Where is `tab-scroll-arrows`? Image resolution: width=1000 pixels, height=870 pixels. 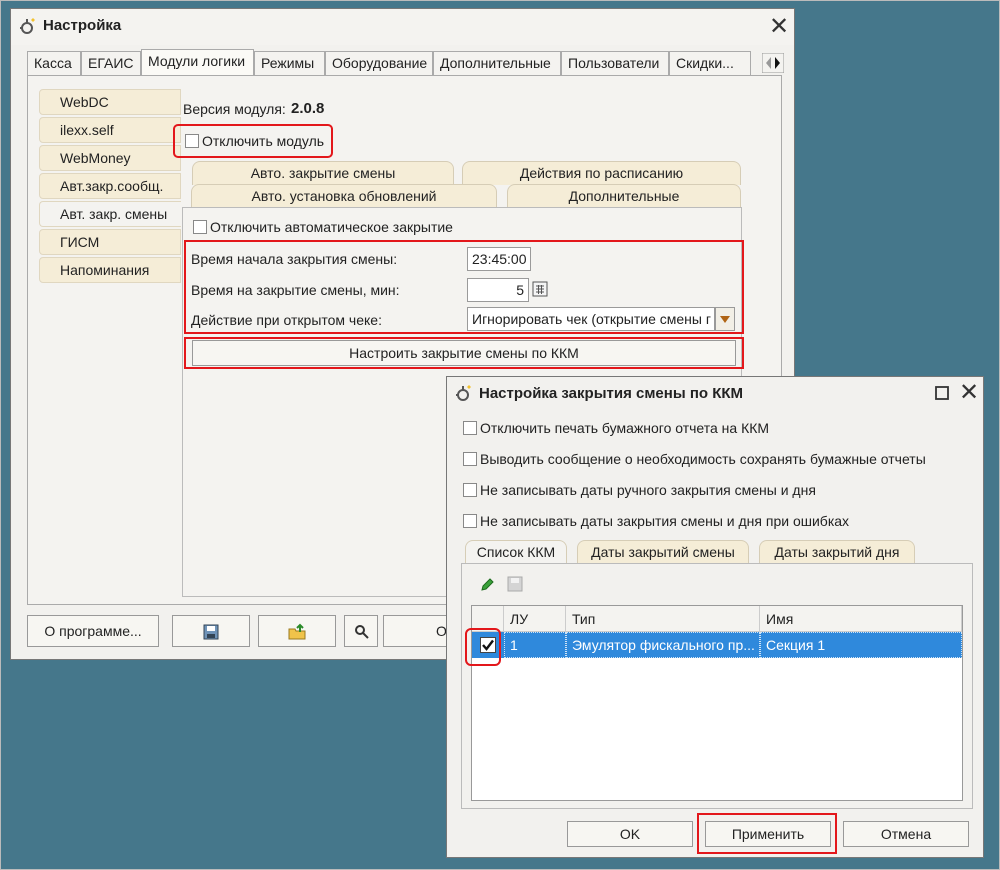 tab-scroll-arrows is located at coordinates (773, 63).